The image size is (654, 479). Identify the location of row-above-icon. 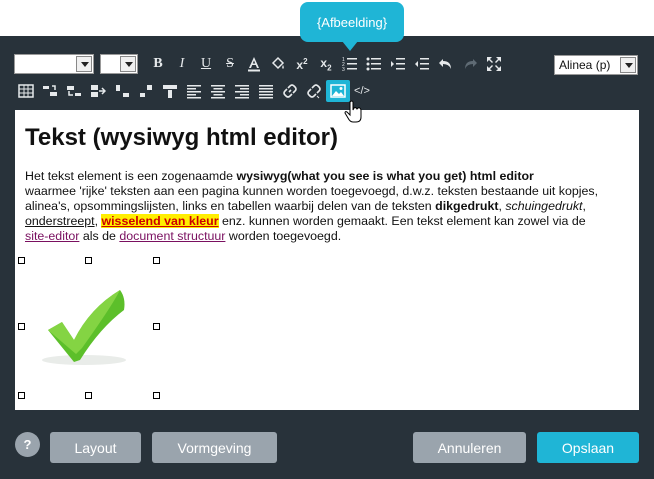
(50, 90).